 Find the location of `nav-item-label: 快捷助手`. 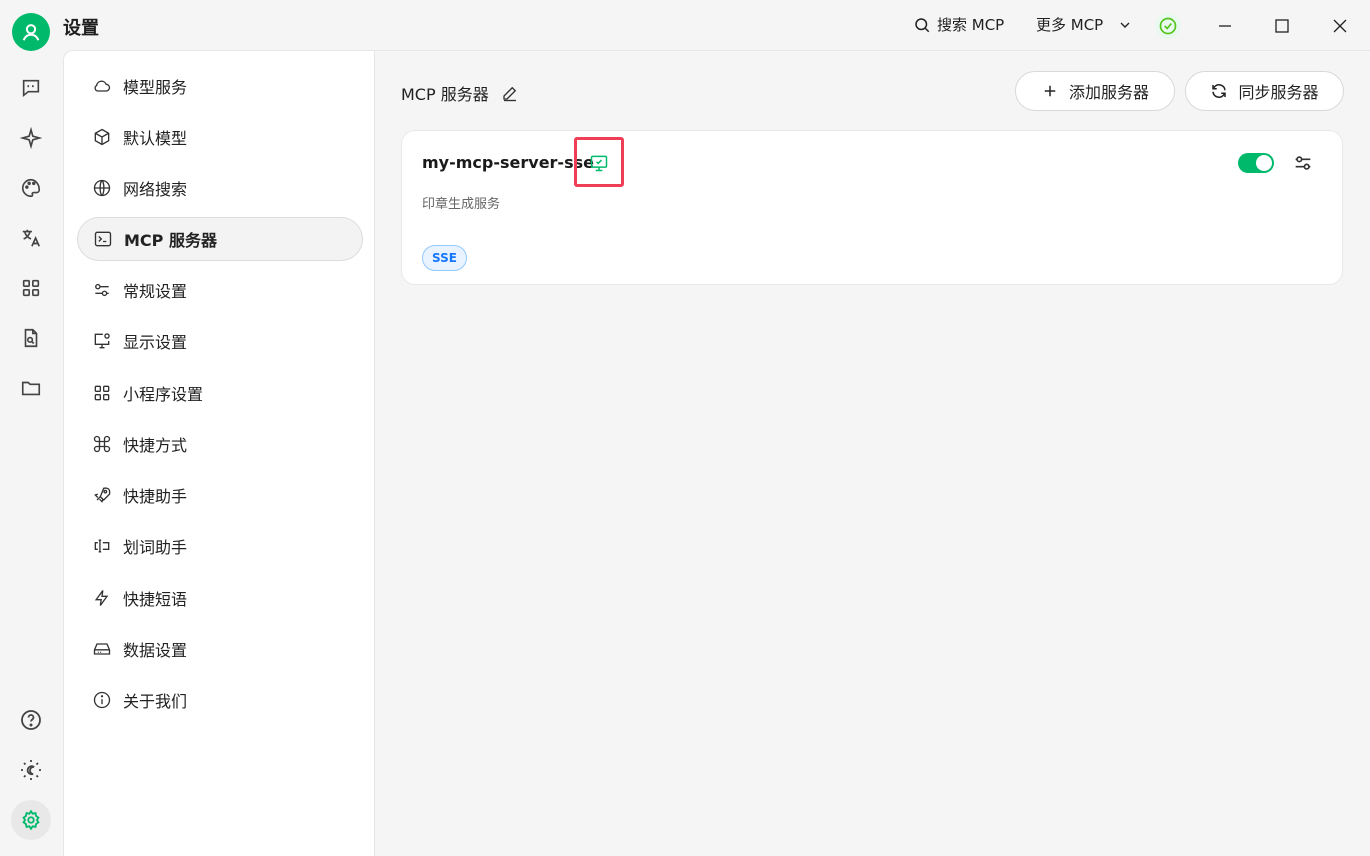

nav-item-label: 快捷助手 is located at coordinates (155, 496).